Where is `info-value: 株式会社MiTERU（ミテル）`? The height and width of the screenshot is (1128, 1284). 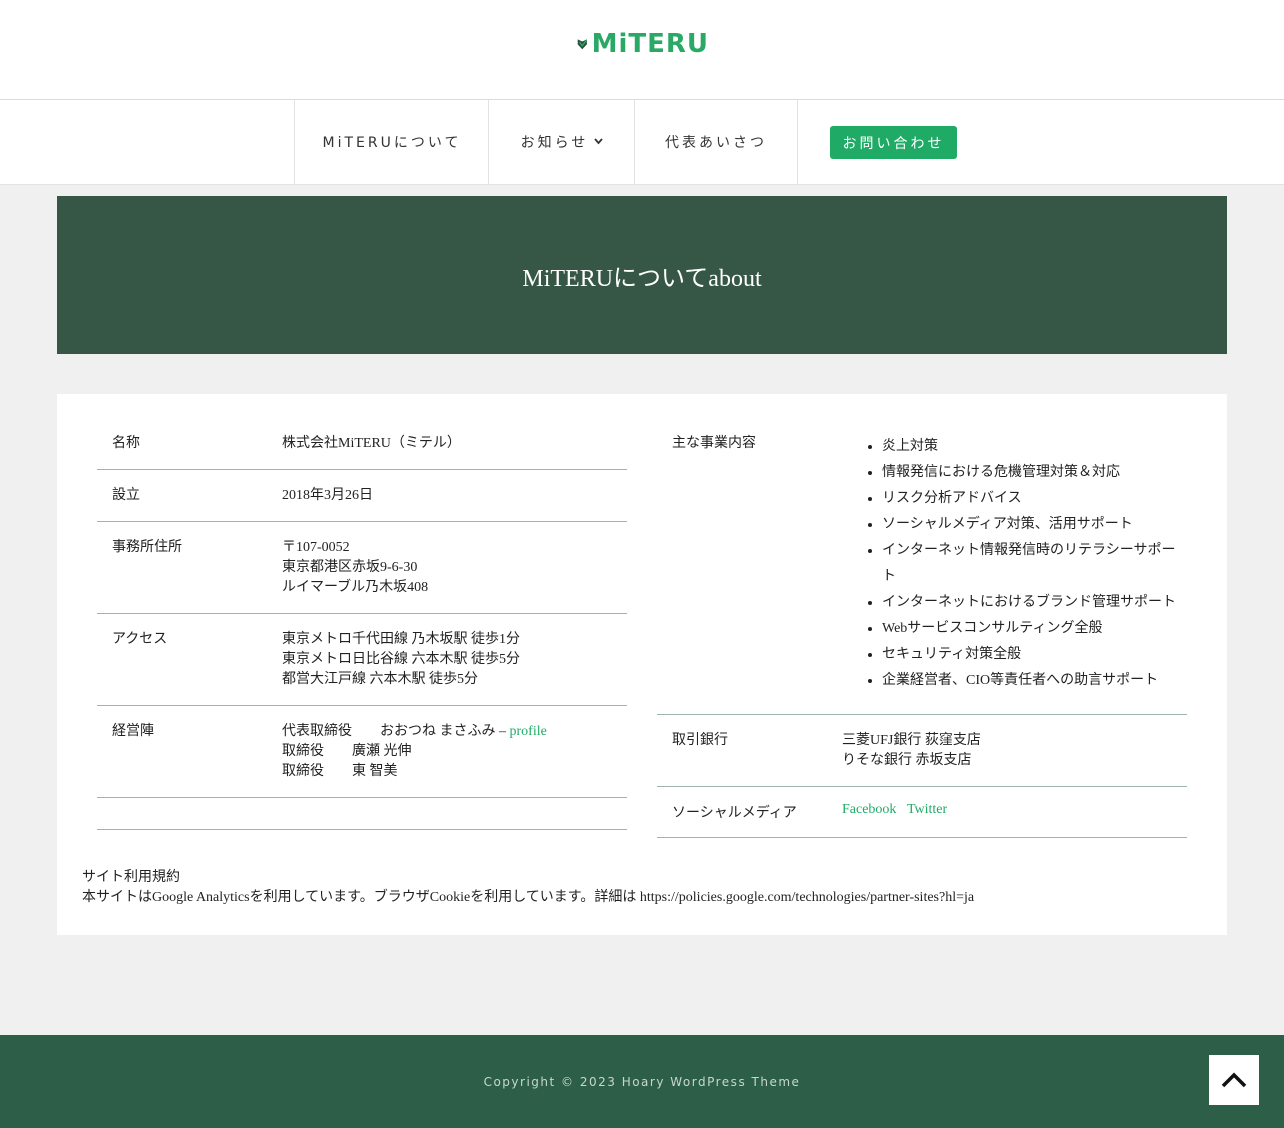 info-value: 株式会社MiTERU（ミテル） is located at coordinates (454, 443).